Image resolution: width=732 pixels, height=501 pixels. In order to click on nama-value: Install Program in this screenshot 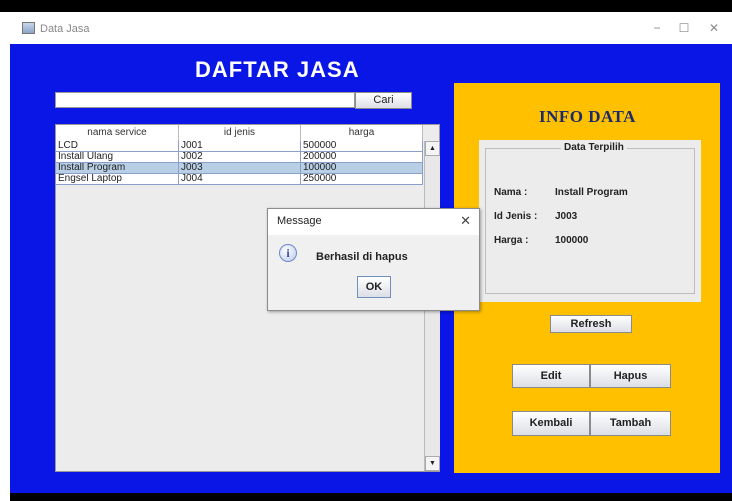, I will do `click(591, 192)`.